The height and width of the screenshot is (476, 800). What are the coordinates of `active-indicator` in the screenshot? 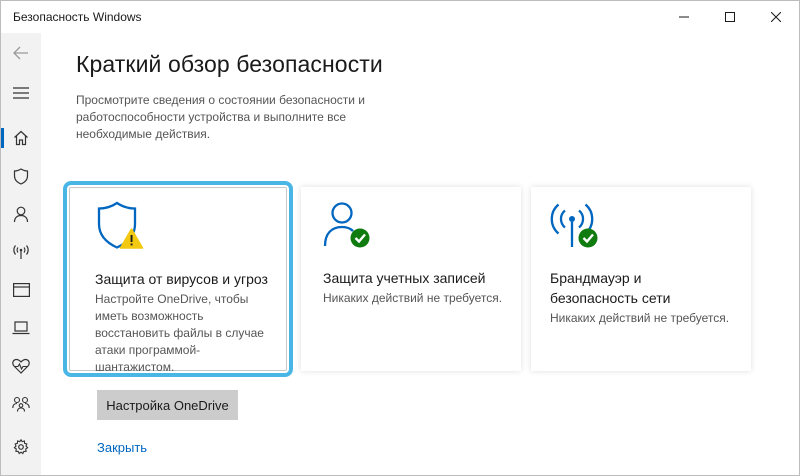 It's located at (2, 138).